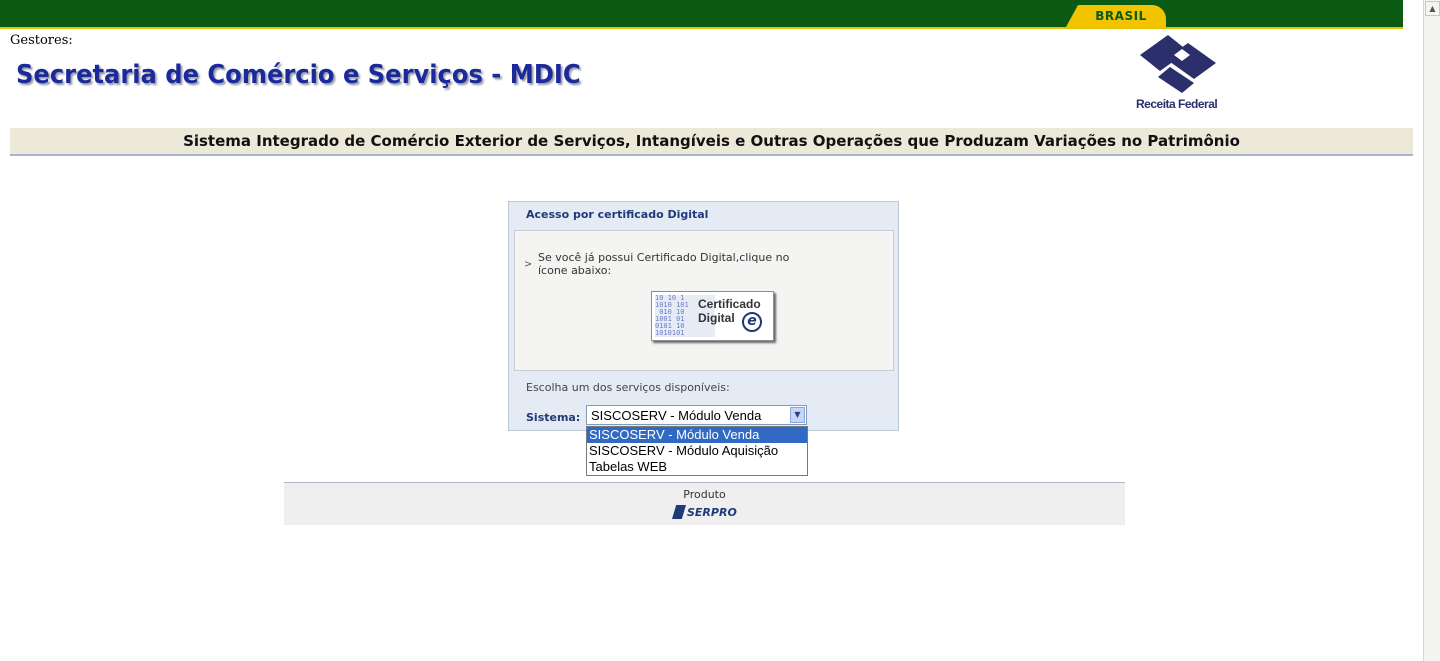  I want to click on sistema-select-value: SISCOSERV - Módulo Venda, so click(676, 415).